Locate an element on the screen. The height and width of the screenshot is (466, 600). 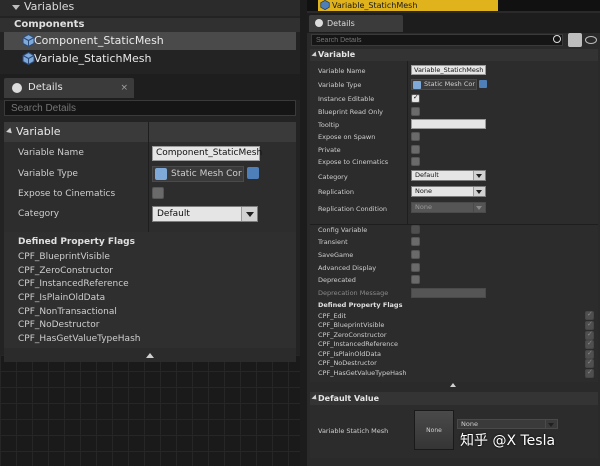
private-checkbox is located at coordinates (415, 149).